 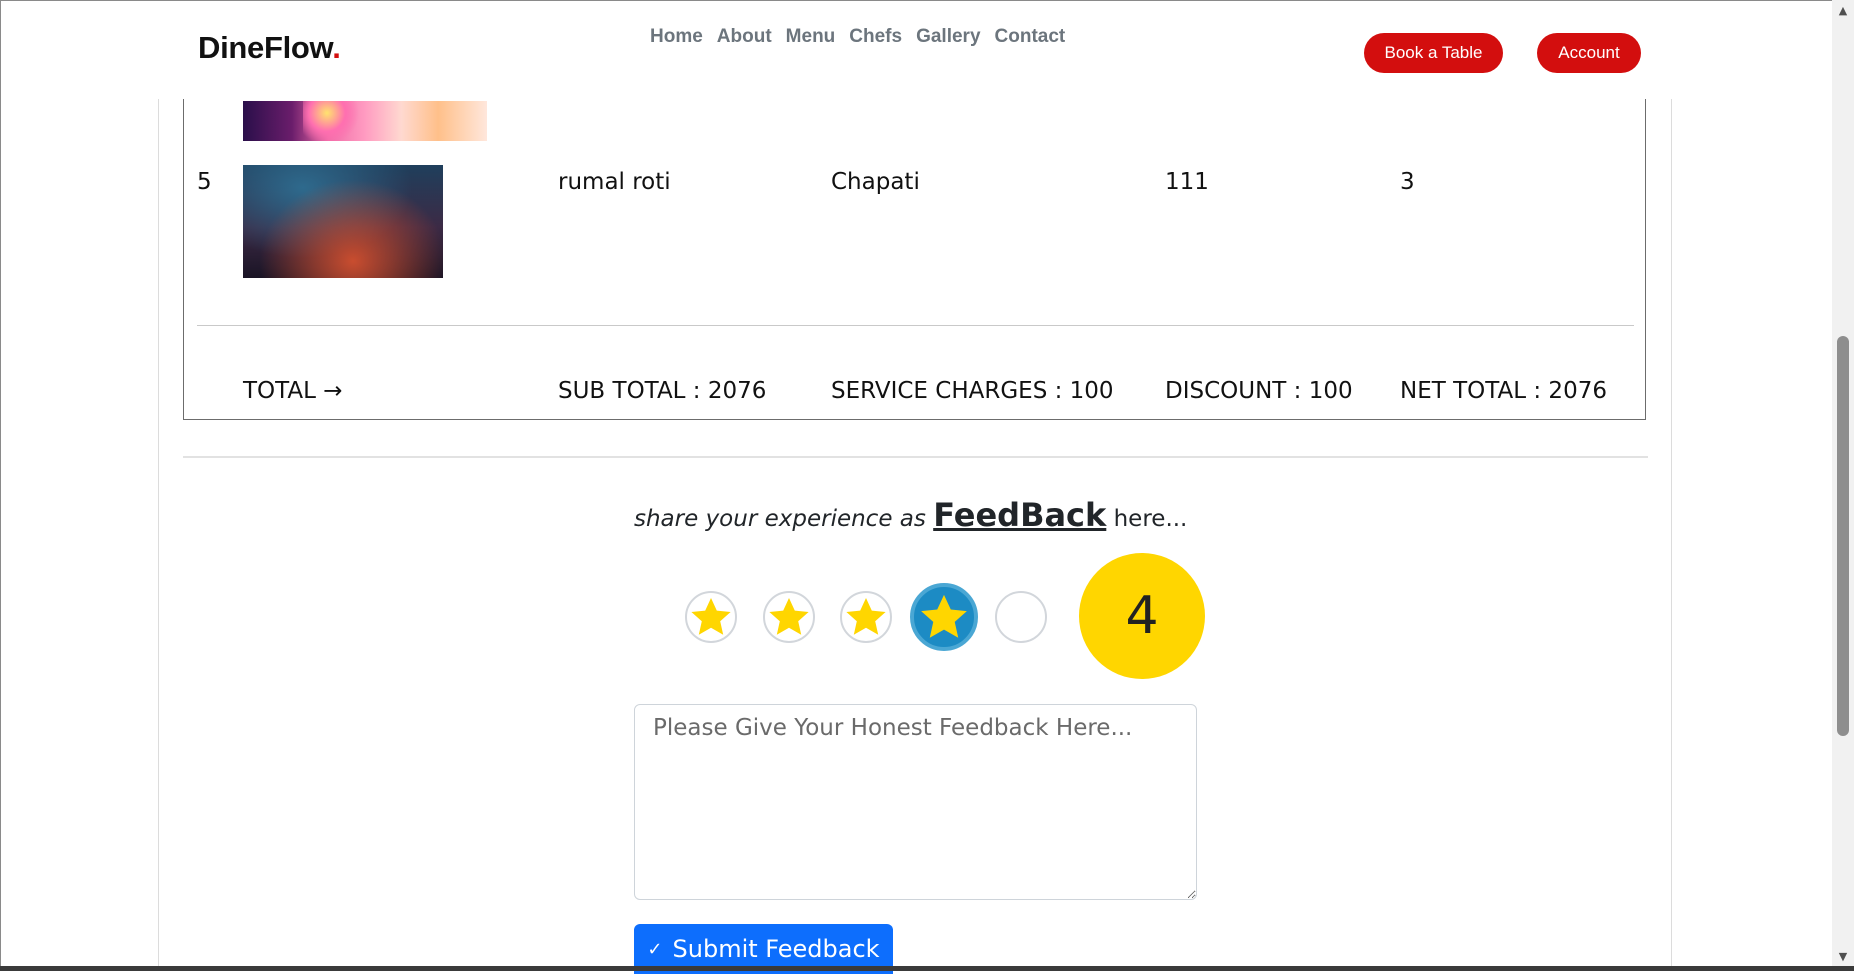 I want to click on nav-link-gallery: Gallery, so click(x=948, y=37).